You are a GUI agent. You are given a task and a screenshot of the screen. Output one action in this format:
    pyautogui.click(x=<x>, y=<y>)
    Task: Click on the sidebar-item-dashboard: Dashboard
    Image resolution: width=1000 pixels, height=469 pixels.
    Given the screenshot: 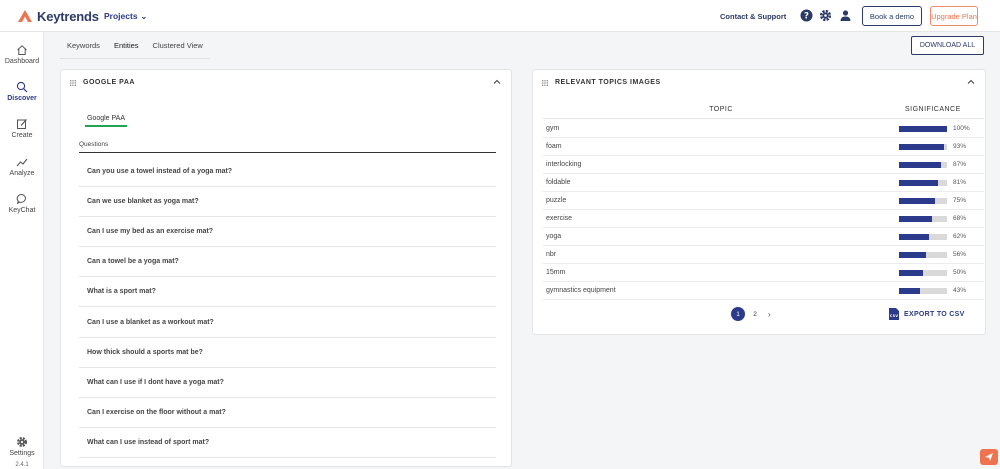 What is the action you would take?
    pyautogui.click(x=22, y=54)
    